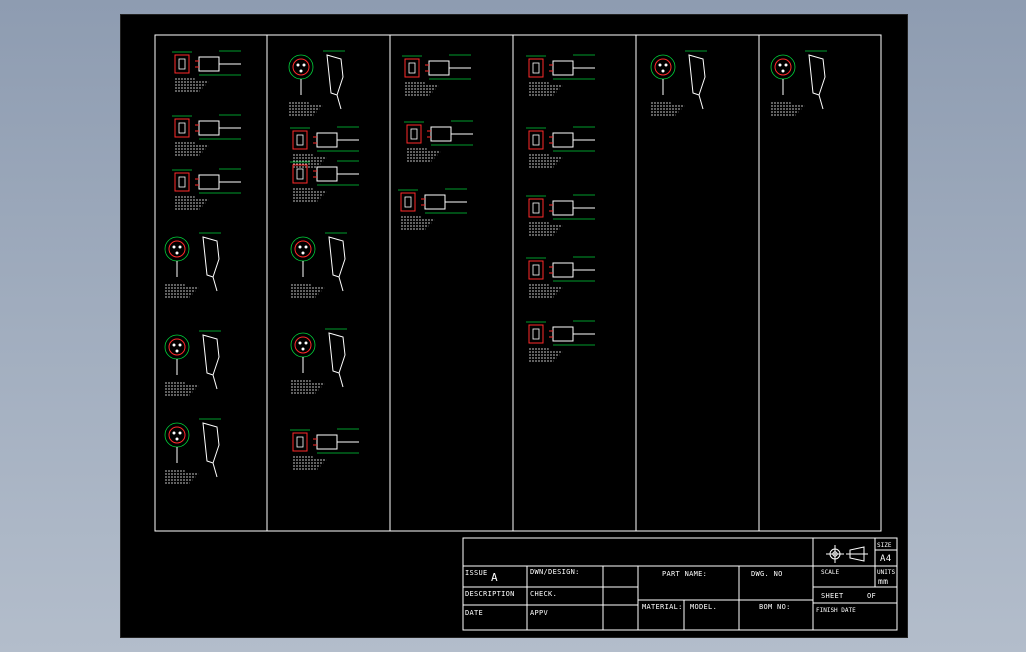 The height and width of the screenshot is (652, 1026). I want to click on appv-label: APPV, so click(539, 613).